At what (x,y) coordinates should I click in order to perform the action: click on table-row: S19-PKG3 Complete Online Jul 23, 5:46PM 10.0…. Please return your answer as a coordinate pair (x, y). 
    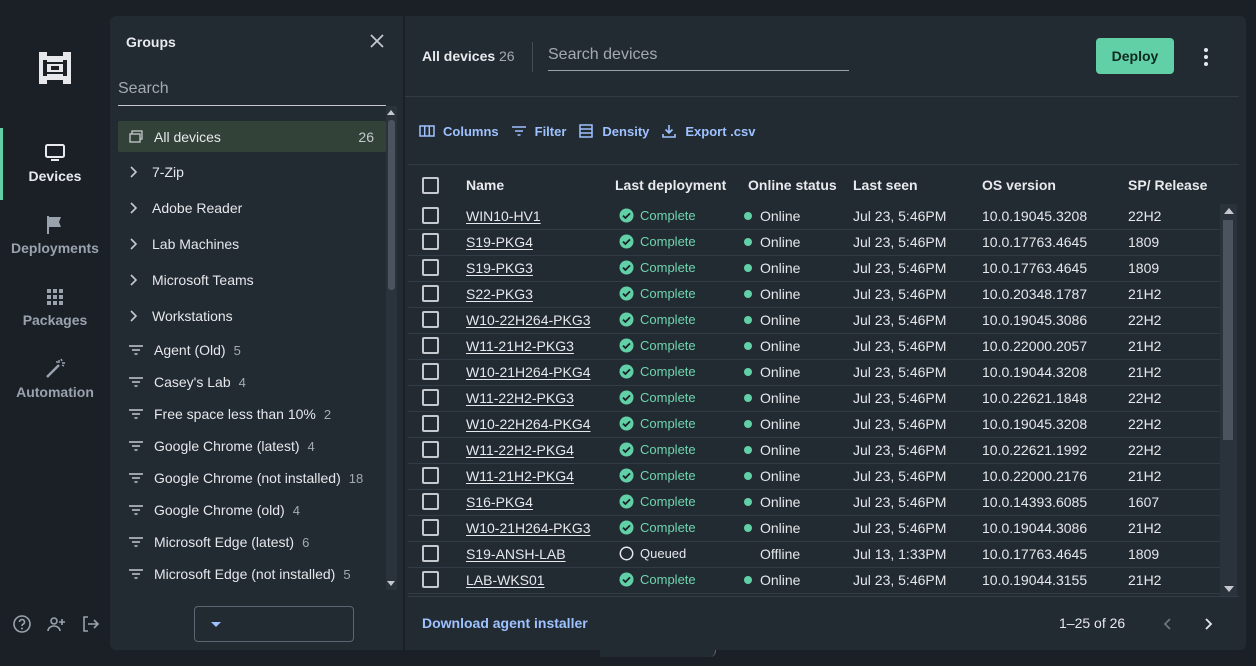
    Looking at the image, I should click on (814, 269).